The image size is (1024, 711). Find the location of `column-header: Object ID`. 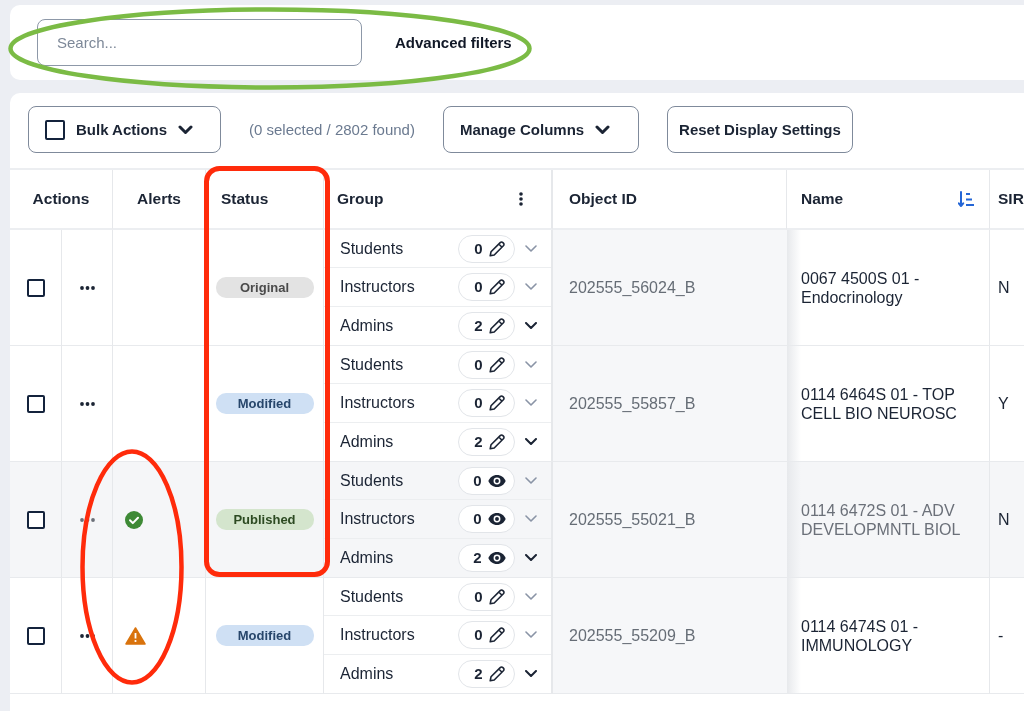

column-header: Object ID is located at coordinates (603, 199).